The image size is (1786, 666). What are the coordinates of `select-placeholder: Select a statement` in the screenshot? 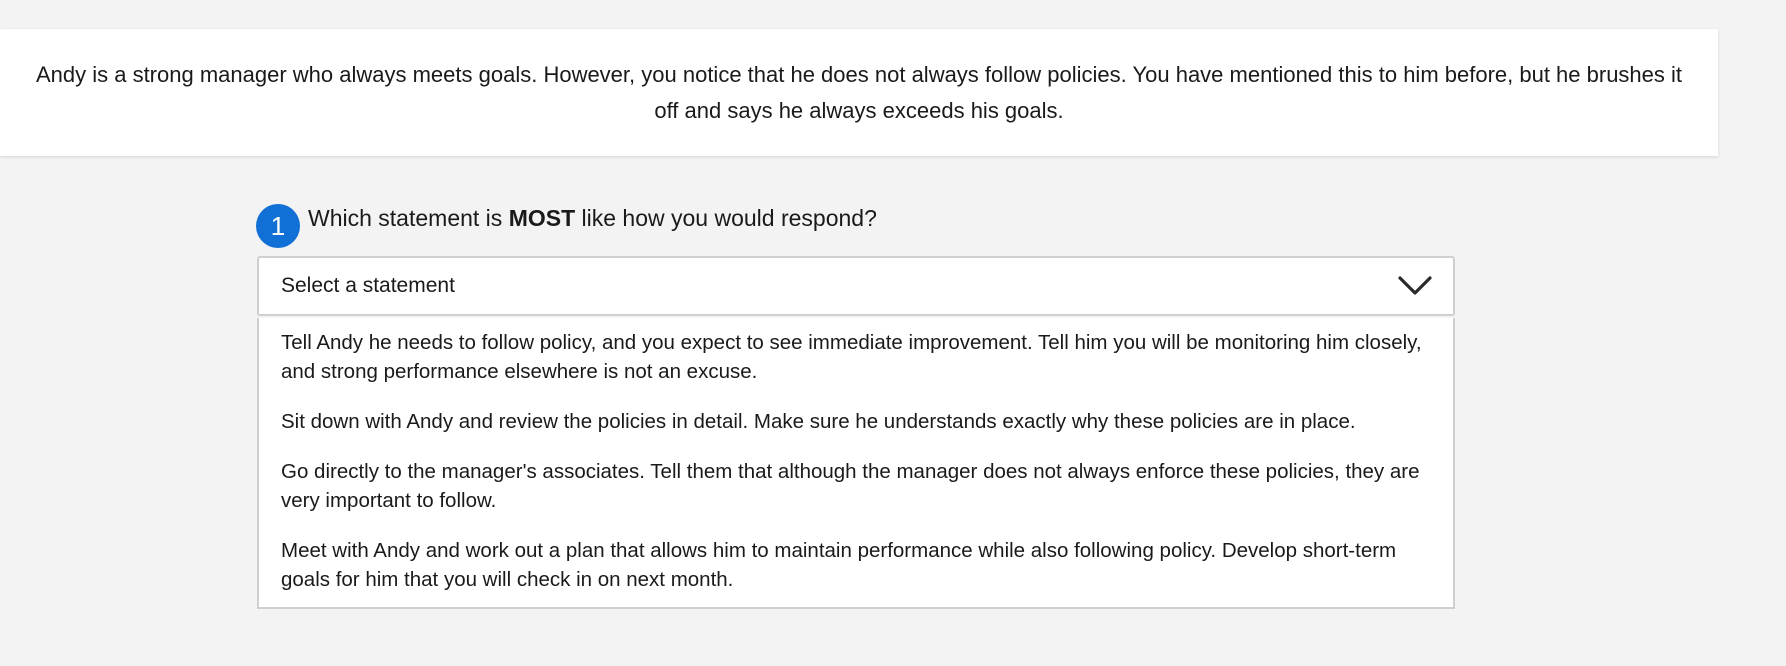 It's located at (368, 285).